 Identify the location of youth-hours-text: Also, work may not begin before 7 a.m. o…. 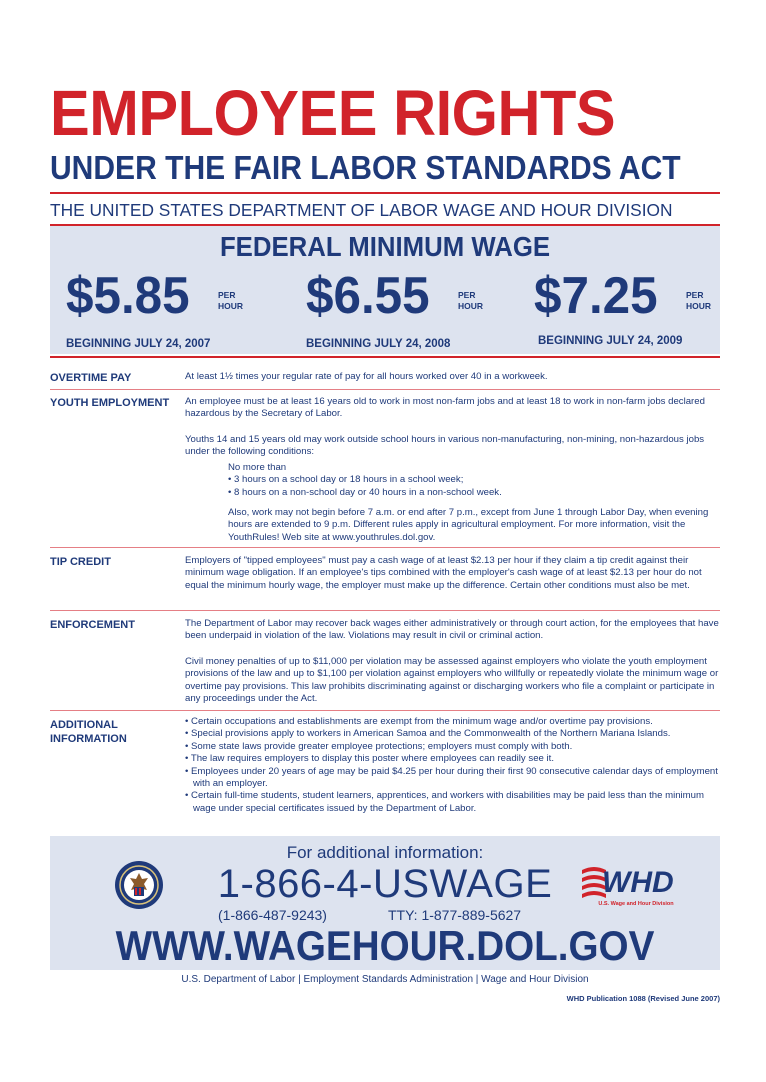
(468, 525).